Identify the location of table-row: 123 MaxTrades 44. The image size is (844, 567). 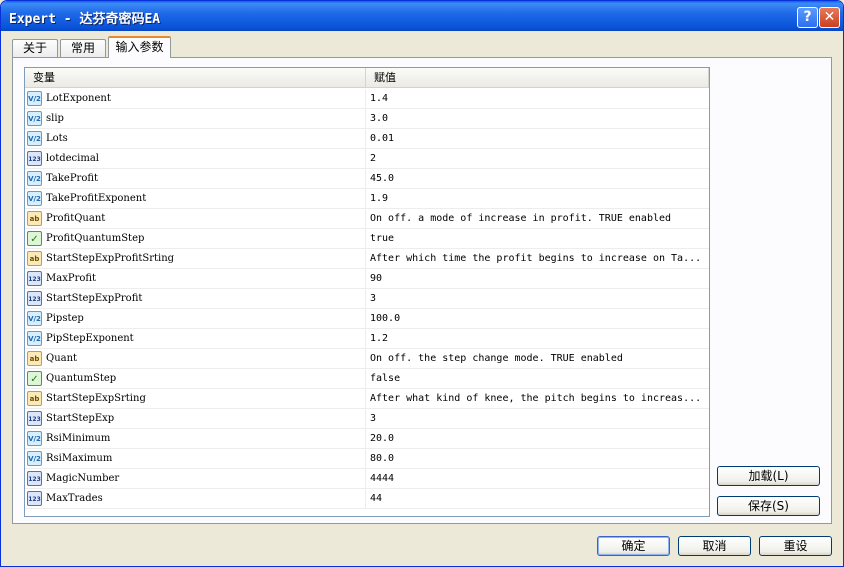
(367, 499).